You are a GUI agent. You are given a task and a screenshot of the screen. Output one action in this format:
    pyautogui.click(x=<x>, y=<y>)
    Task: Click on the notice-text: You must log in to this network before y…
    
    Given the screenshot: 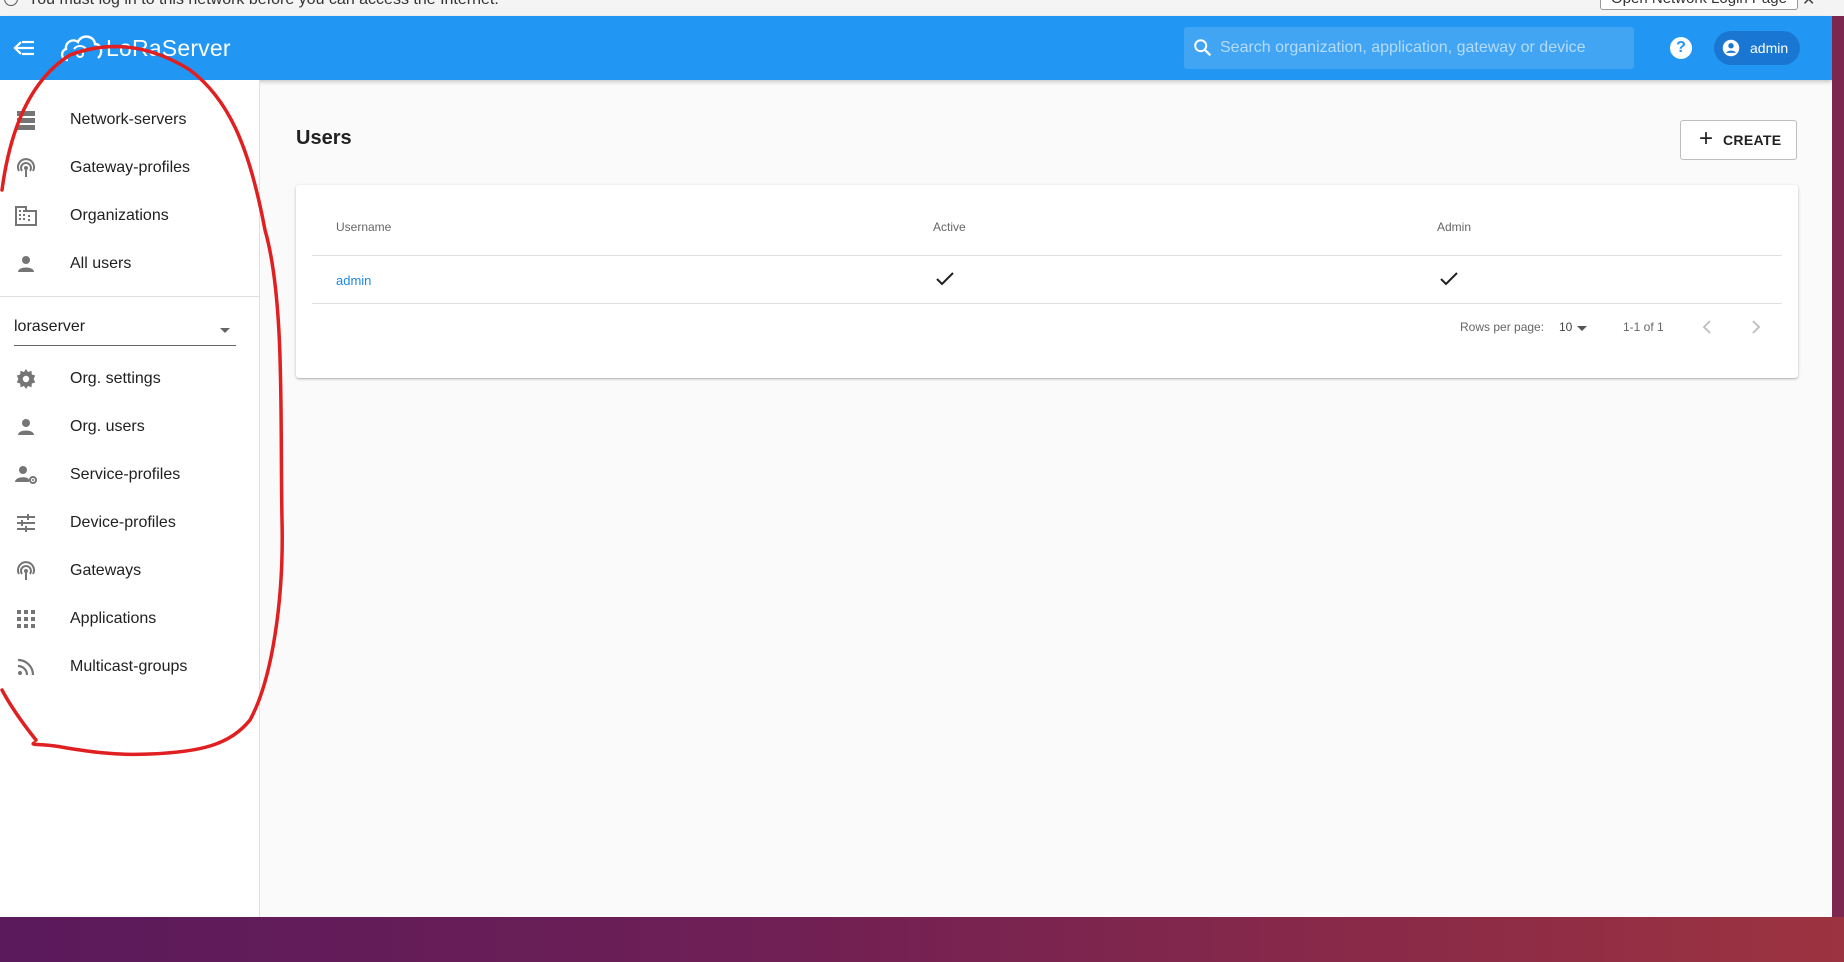 What is the action you would take?
    pyautogui.click(x=263, y=4)
    